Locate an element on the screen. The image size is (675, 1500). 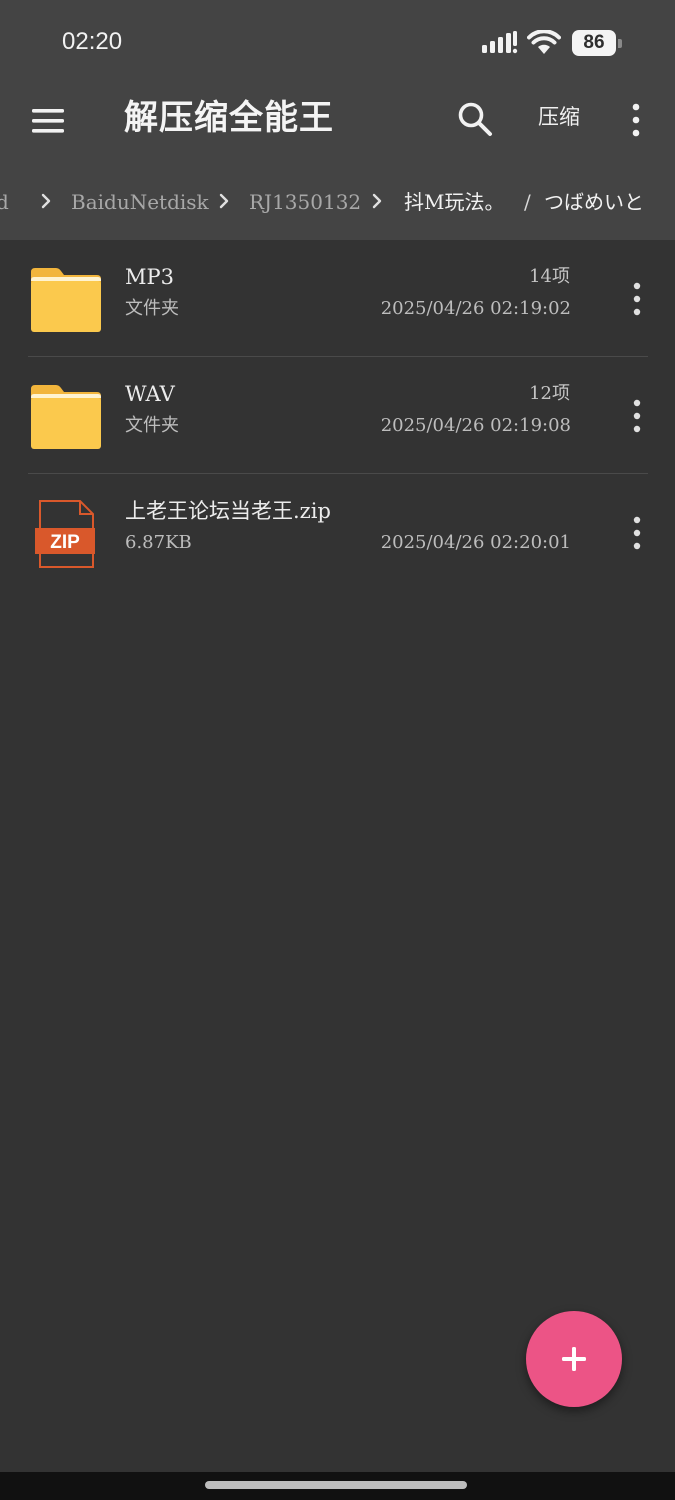
modified-date: 2025/04/26 02:19:08 is located at coordinates (475, 425).